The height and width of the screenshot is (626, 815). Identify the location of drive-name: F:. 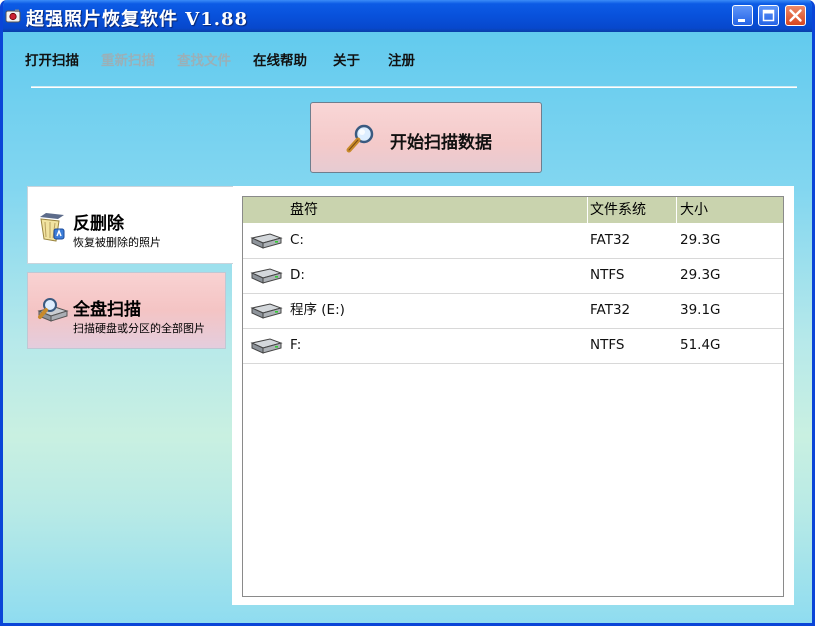
(296, 345).